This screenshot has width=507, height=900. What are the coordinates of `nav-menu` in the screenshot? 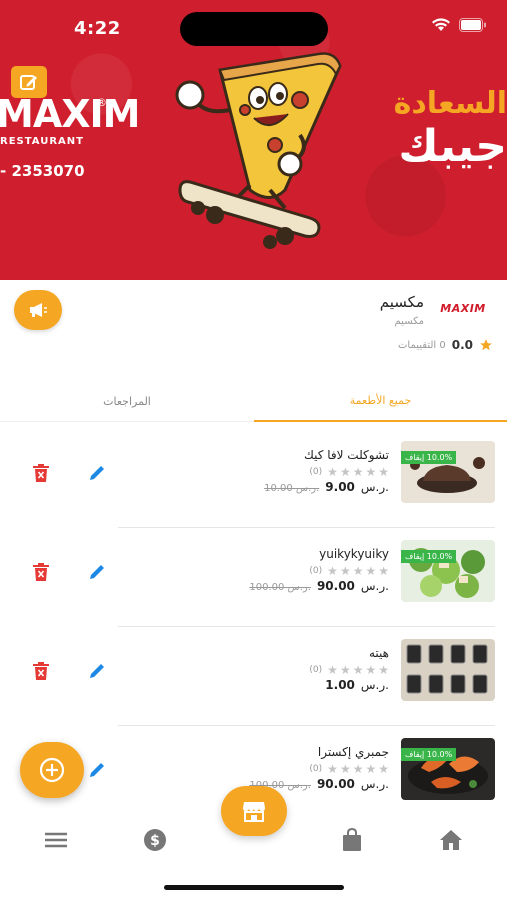 It's located at (56, 840).